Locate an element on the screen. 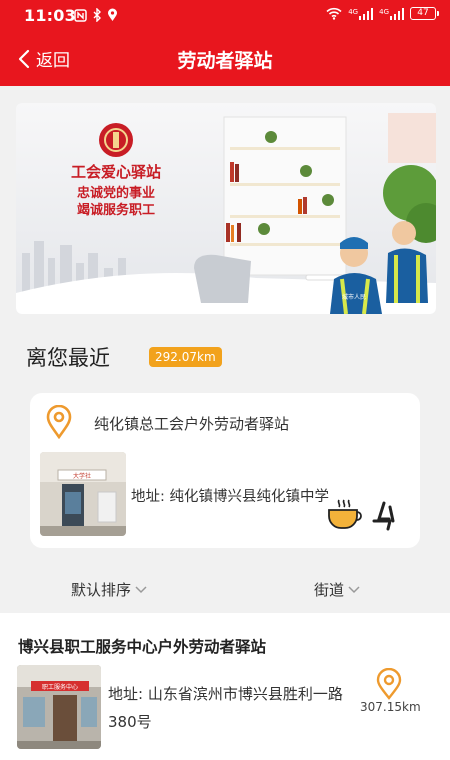  list-item-address: 地址: 山东省滨州市博兴县胜利一路380号 is located at coordinates (225, 708).